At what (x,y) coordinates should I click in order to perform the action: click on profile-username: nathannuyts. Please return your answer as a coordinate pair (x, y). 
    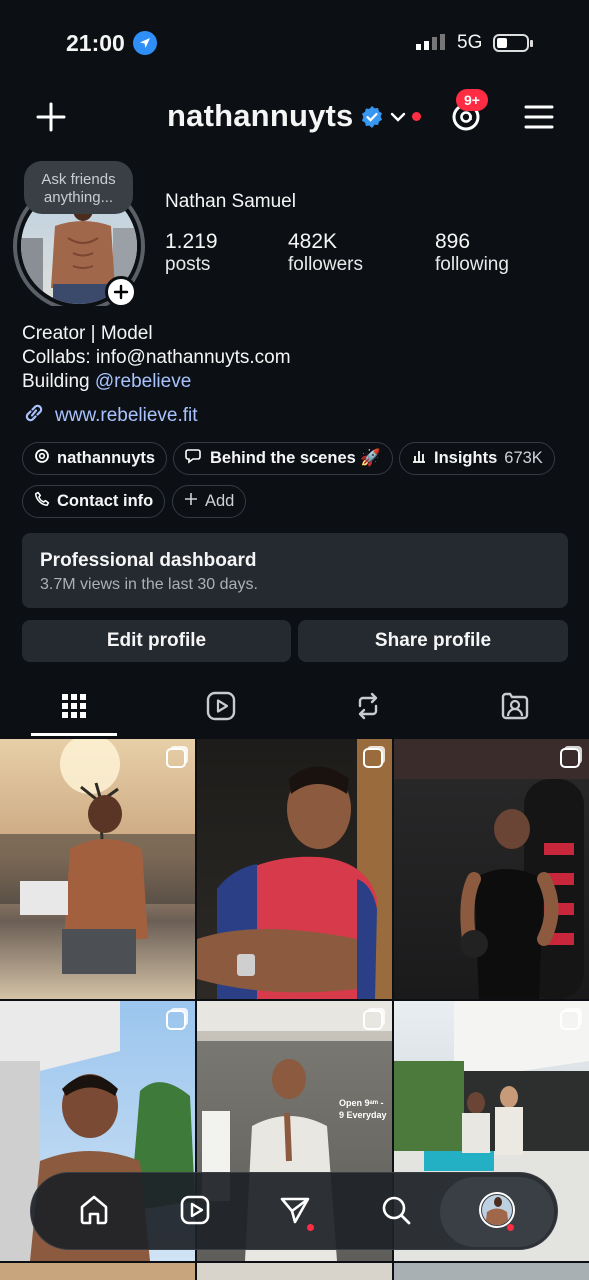
    Looking at the image, I should click on (260, 116).